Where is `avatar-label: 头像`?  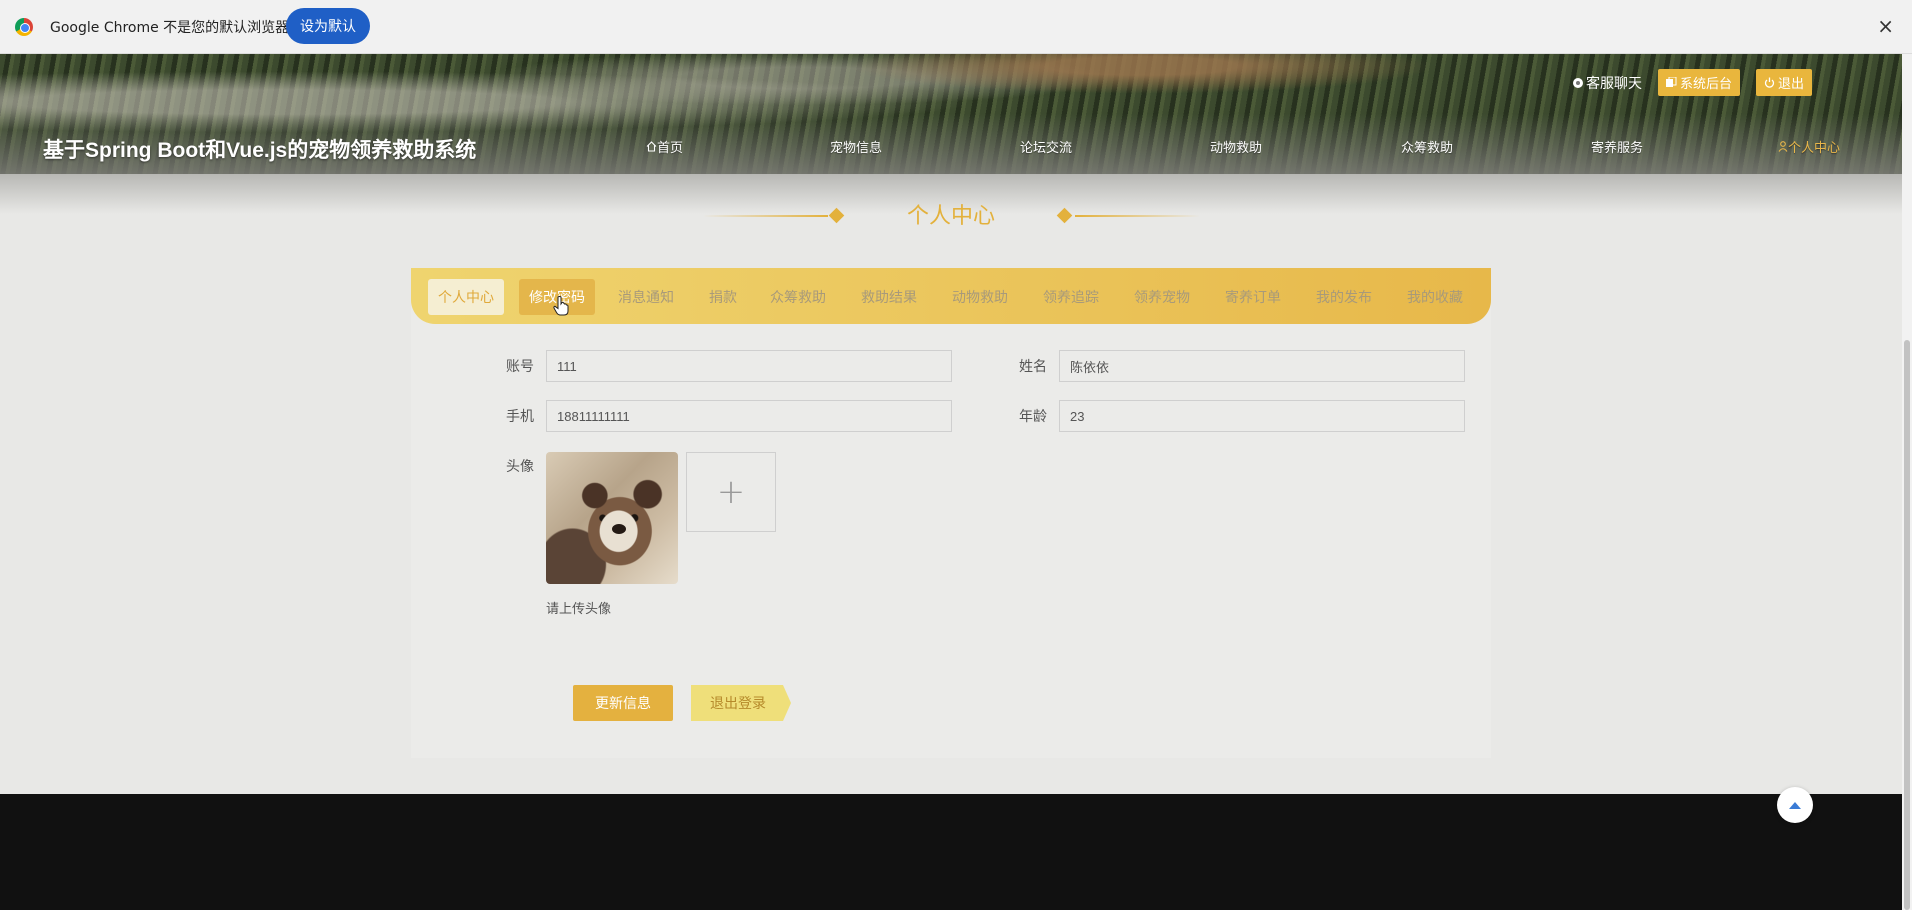 avatar-label: 头像 is located at coordinates (520, 467).